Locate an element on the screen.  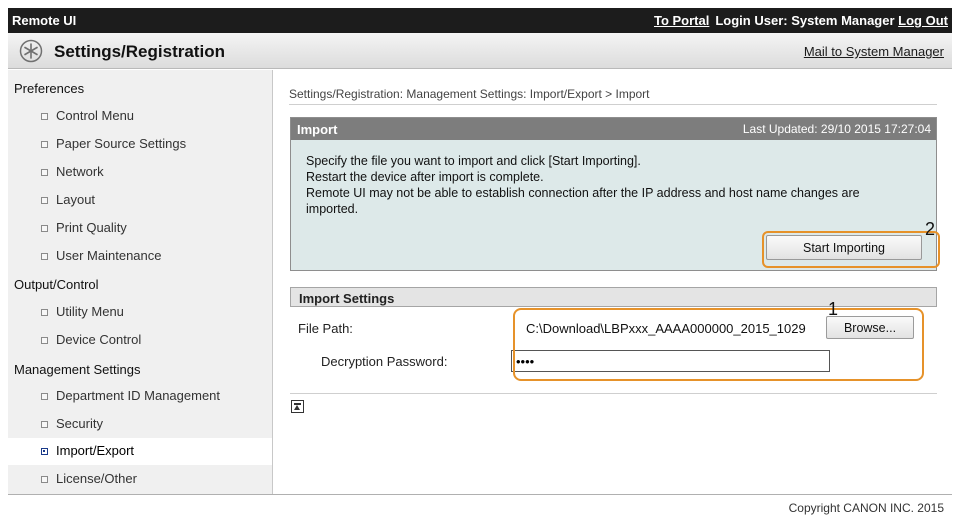
sidebar-item-label: User Maintenance is located at coordinates (109, 255).